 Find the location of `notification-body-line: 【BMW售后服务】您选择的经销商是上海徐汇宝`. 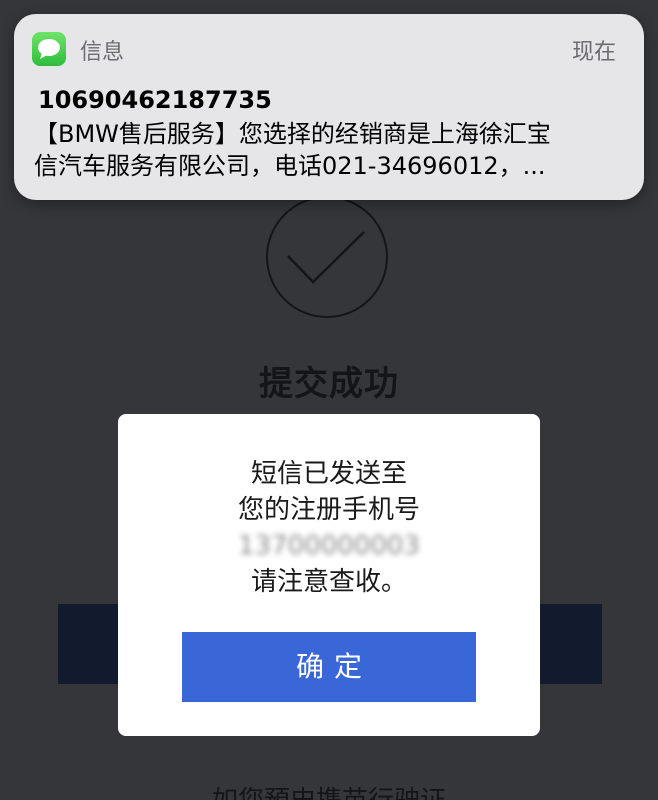

notification-body-line: 【BMW售后服务】您选择的经销商是上海徐汇宝 is located at coordinates (292, 134).